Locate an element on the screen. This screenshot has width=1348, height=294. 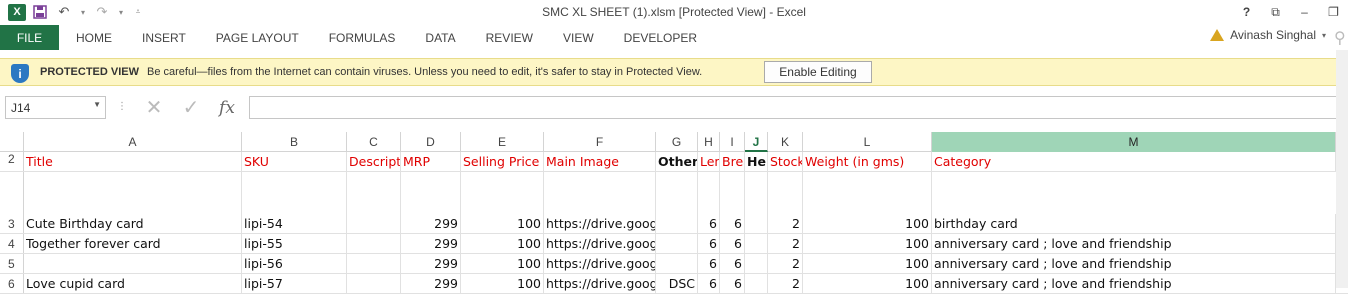
cell-d5: 299 is located at coordinates (431, 263).